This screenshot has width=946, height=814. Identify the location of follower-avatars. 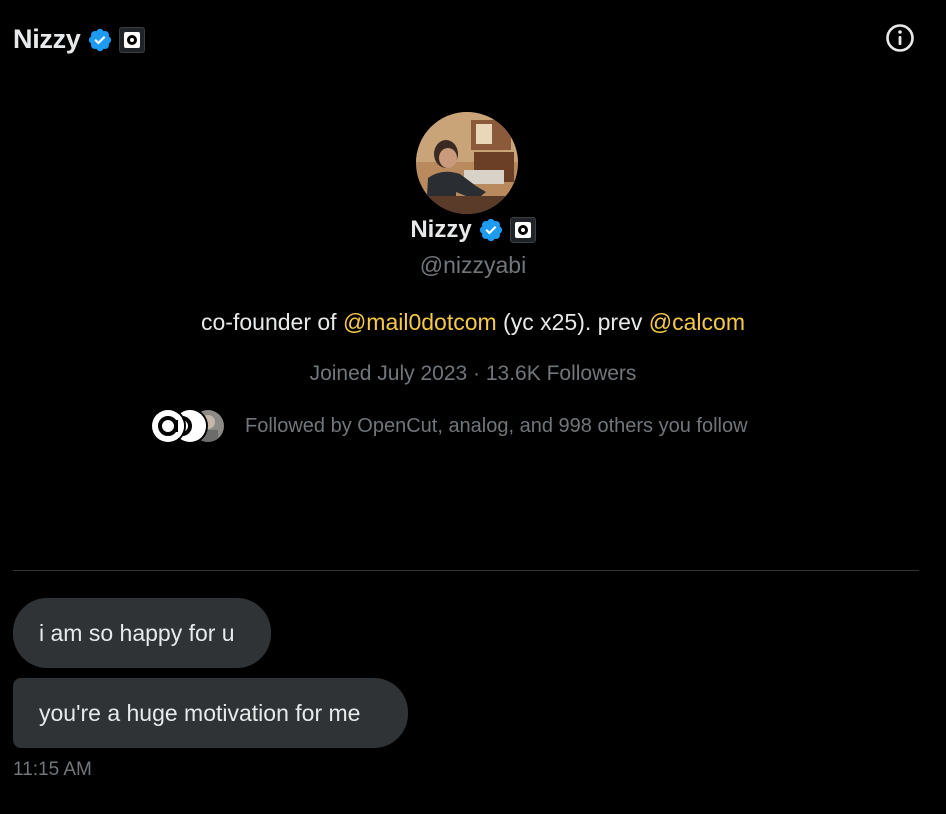
(190, 426).